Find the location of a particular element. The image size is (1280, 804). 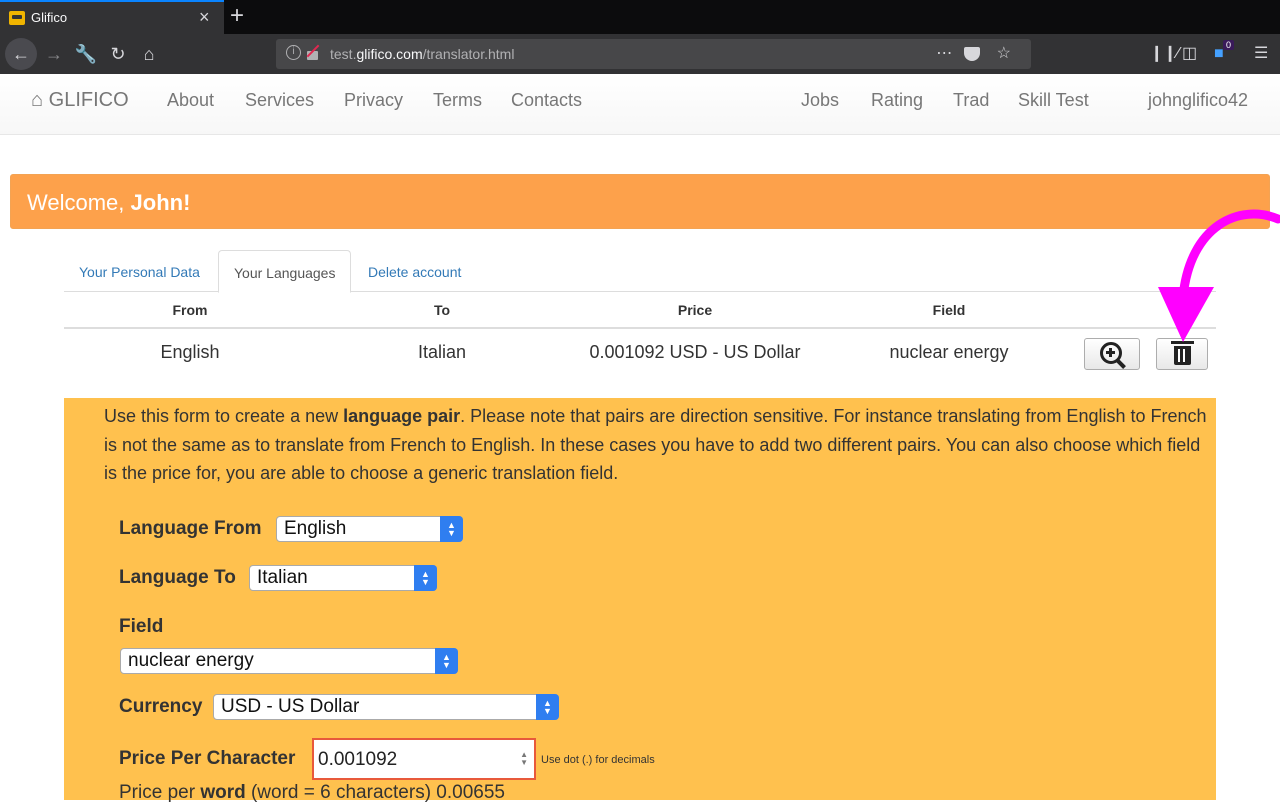

nav-services: Services is located at coordinates (279, 100).